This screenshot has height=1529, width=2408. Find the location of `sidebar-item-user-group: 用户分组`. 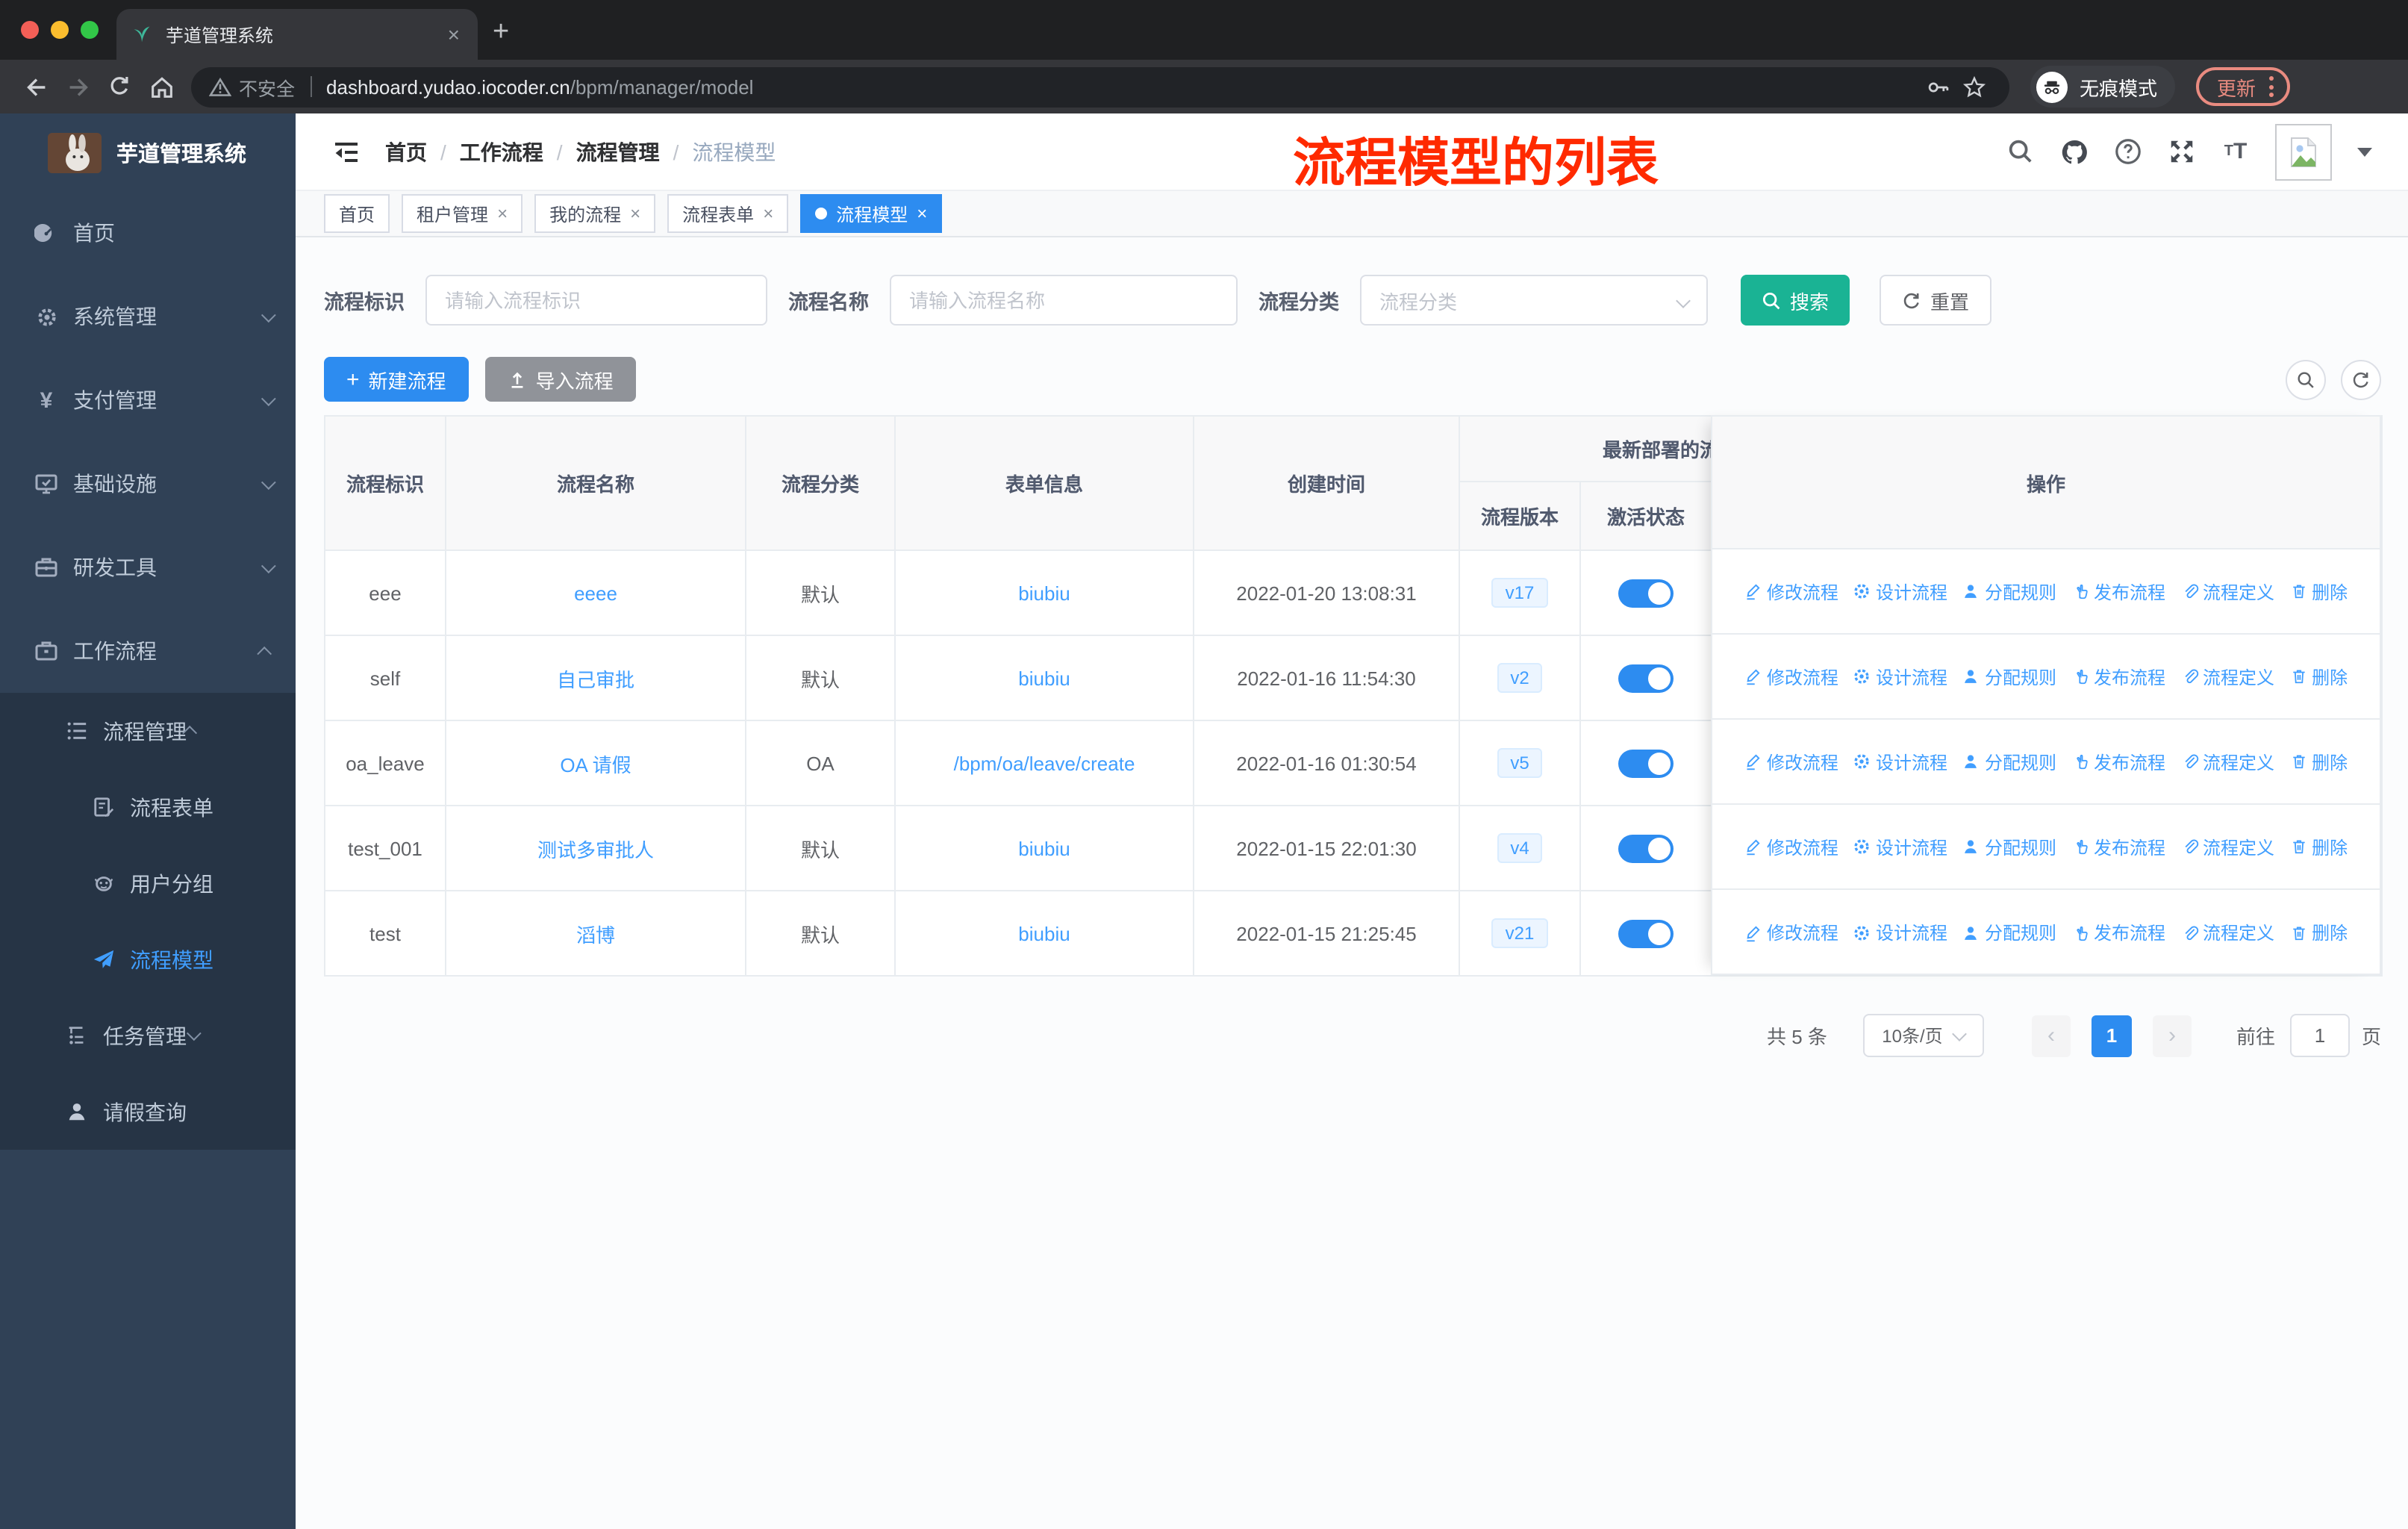

sidebar-item-user-group: 用户分组 is located at coordinates (148, 883).